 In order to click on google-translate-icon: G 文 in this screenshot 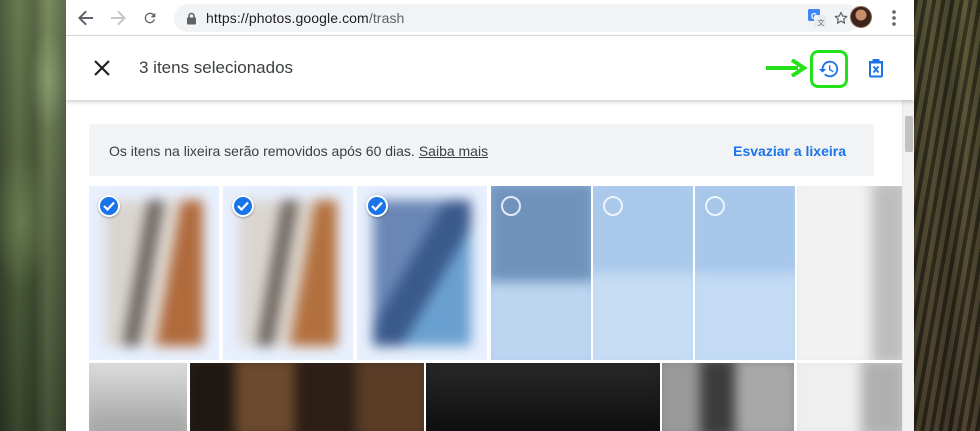, I will do `click(817, 18)`.